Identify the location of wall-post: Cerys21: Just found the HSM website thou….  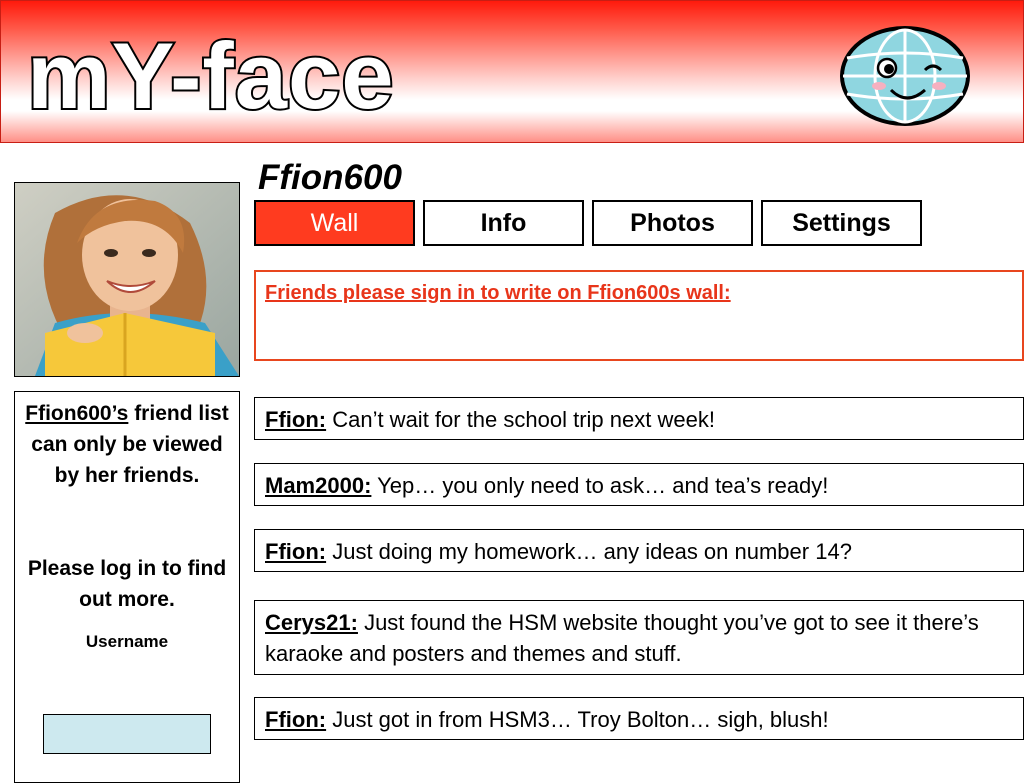
(639, 637).